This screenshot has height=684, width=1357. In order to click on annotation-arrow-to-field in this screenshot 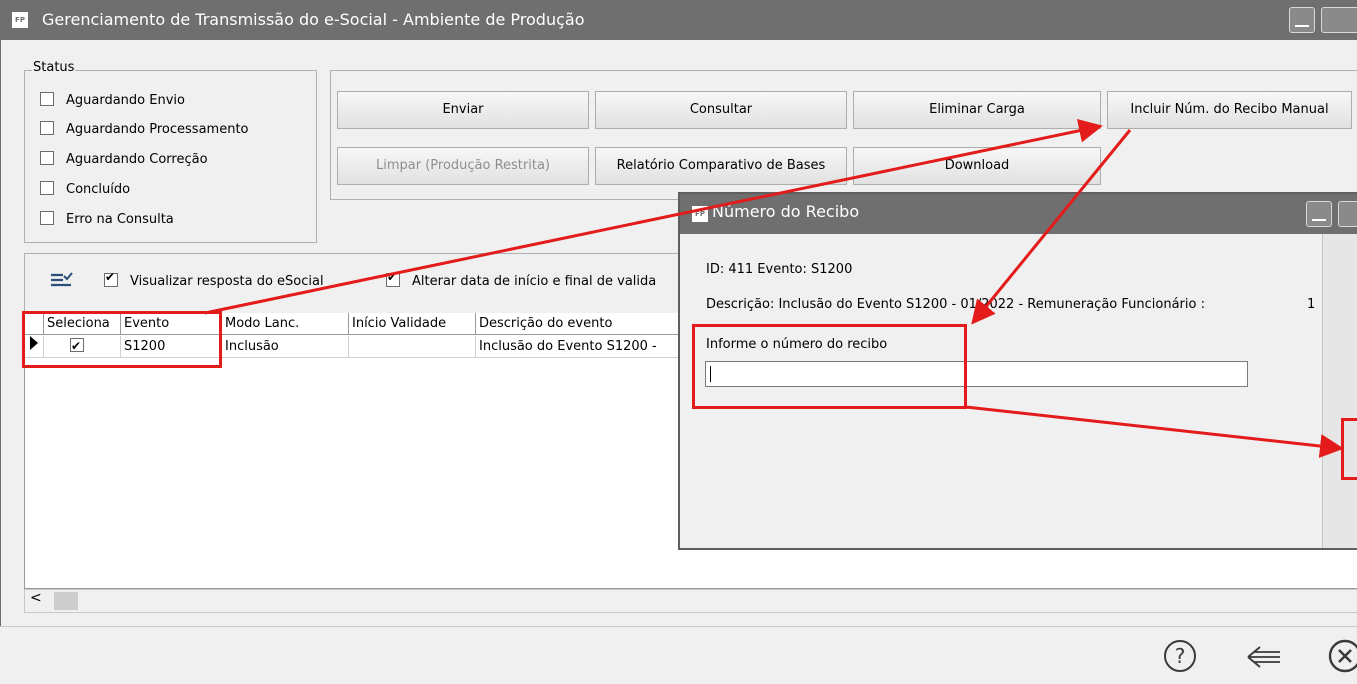, I will do `click(1051, 227)`.